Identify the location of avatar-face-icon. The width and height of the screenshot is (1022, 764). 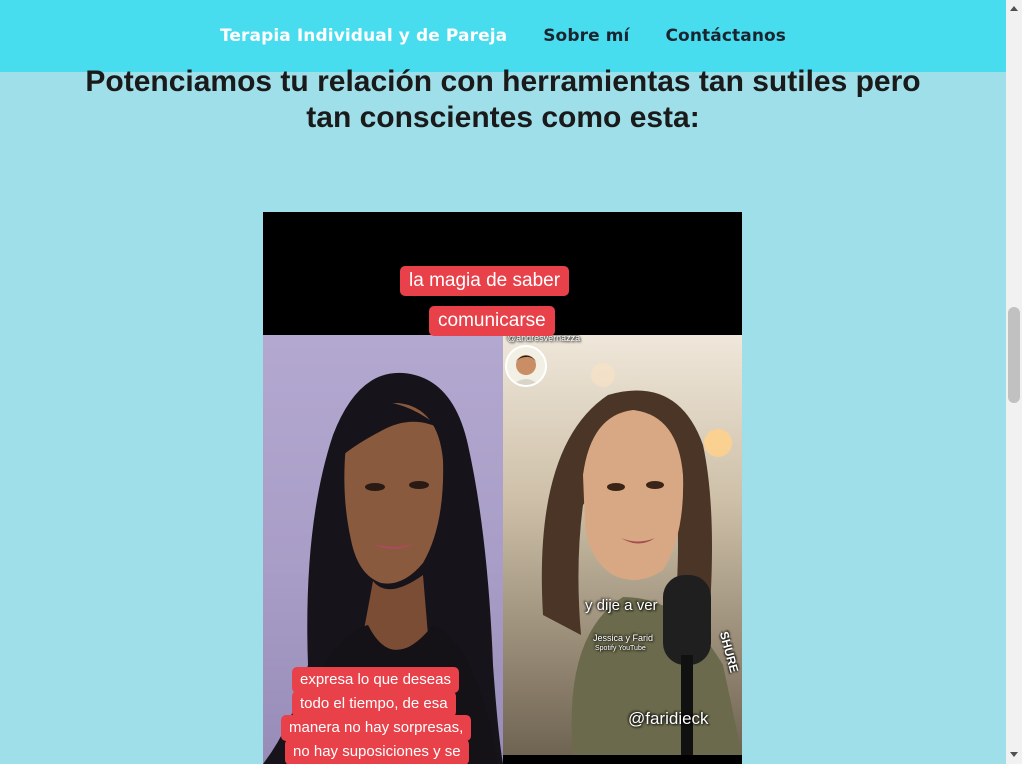
(526, 370).